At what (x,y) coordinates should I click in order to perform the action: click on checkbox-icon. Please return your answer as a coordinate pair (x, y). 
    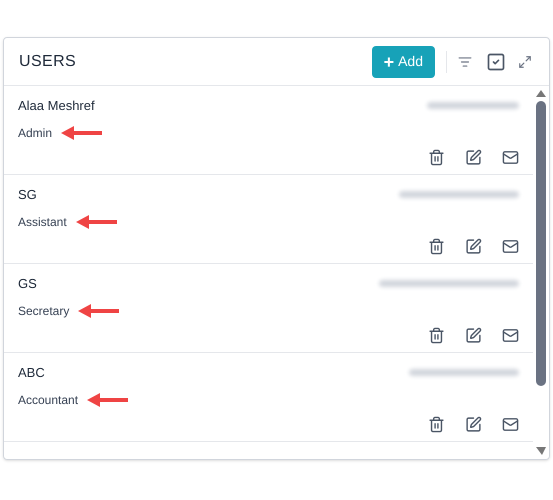
    Looking at the image, I should click on (496, 62).